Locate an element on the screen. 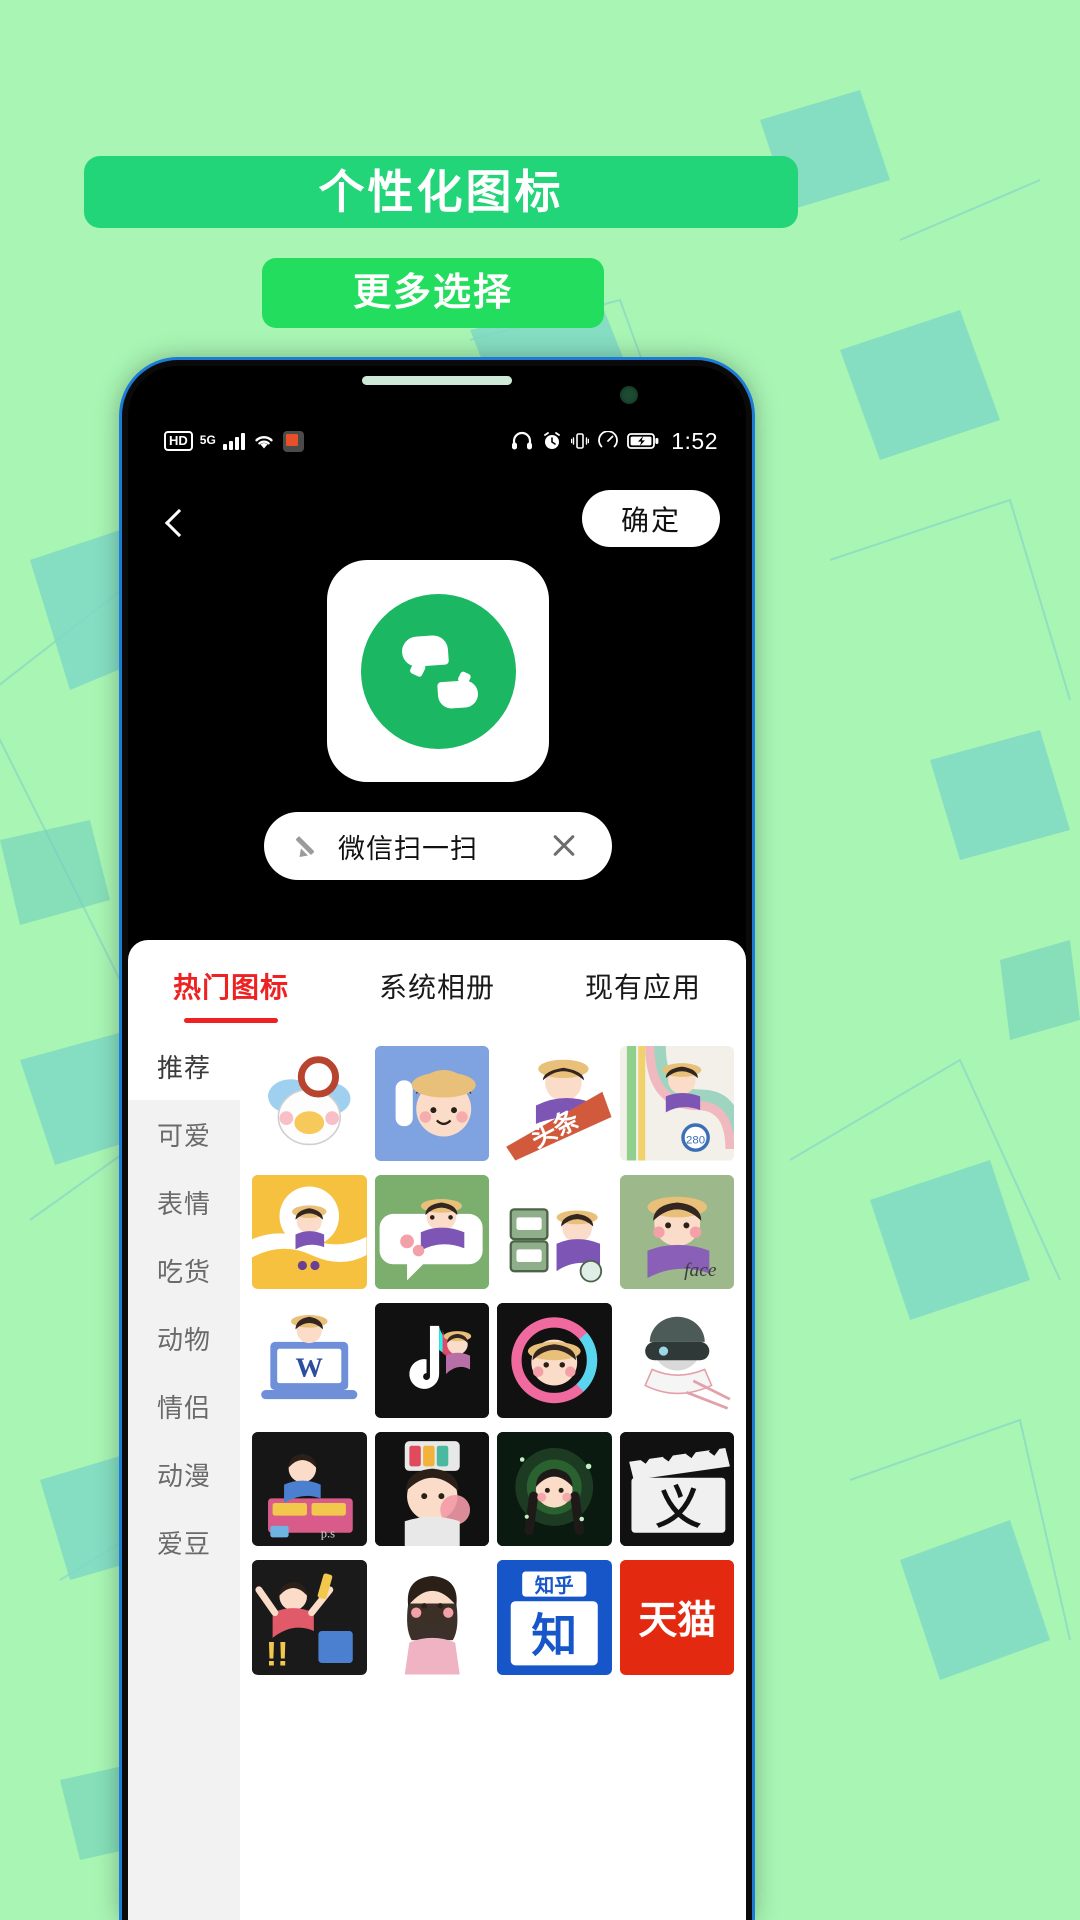 This screenshot has width=1080, height=1920. tab-system-album: 系统相册 is located at coordinates (437, 986).